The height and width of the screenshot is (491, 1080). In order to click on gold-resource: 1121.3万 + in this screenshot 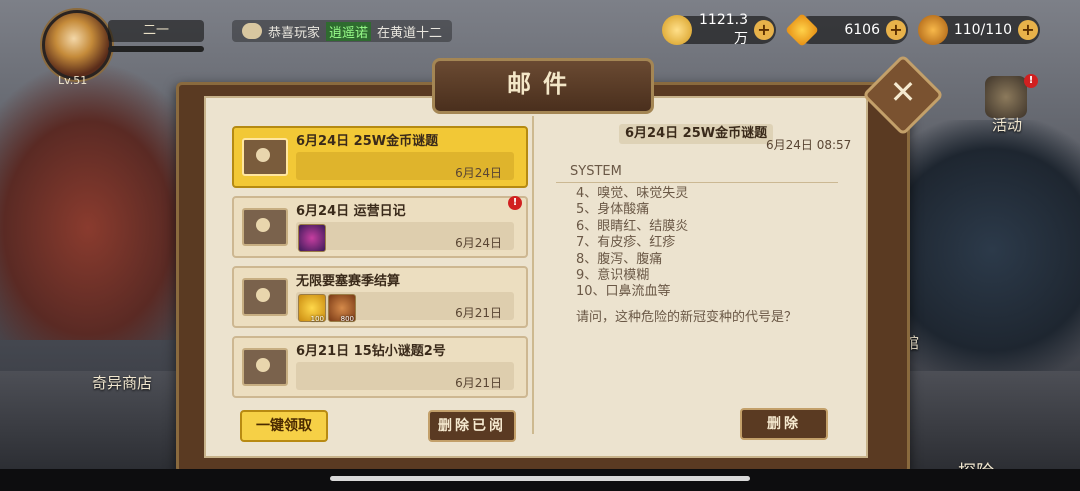, I will do `click(719, 29)`.